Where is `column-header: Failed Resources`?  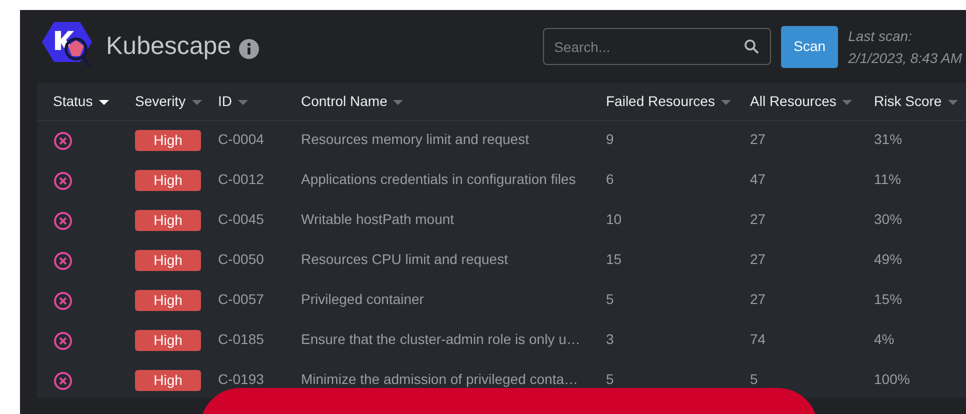
column-header: Failed Resources is located at coordinates (678, 101).